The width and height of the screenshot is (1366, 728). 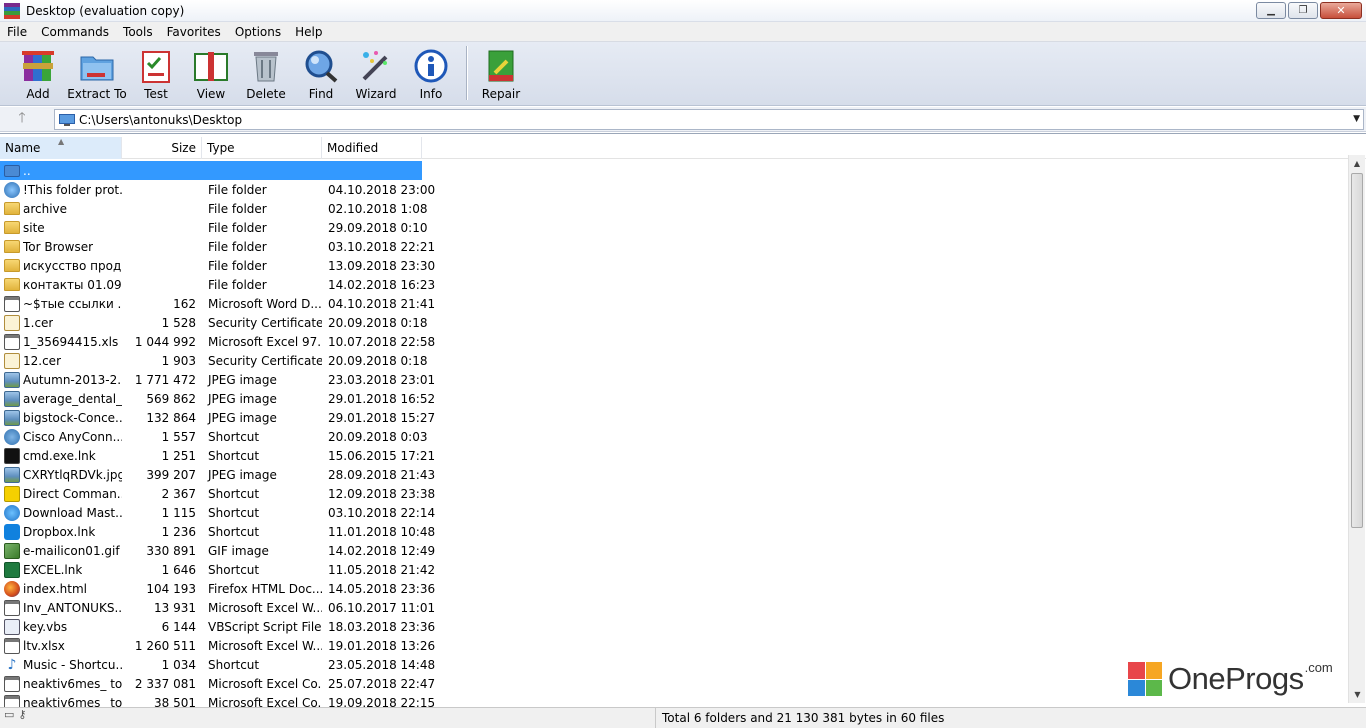 I want to click on file-name-cell: CXRYtlqRDVk.jpg, so click(x=61, y=474).